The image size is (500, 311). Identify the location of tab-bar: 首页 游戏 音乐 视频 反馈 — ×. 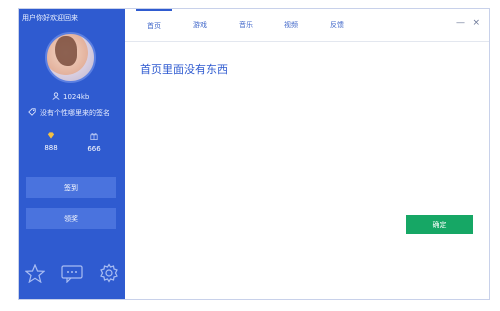
(307, 25).